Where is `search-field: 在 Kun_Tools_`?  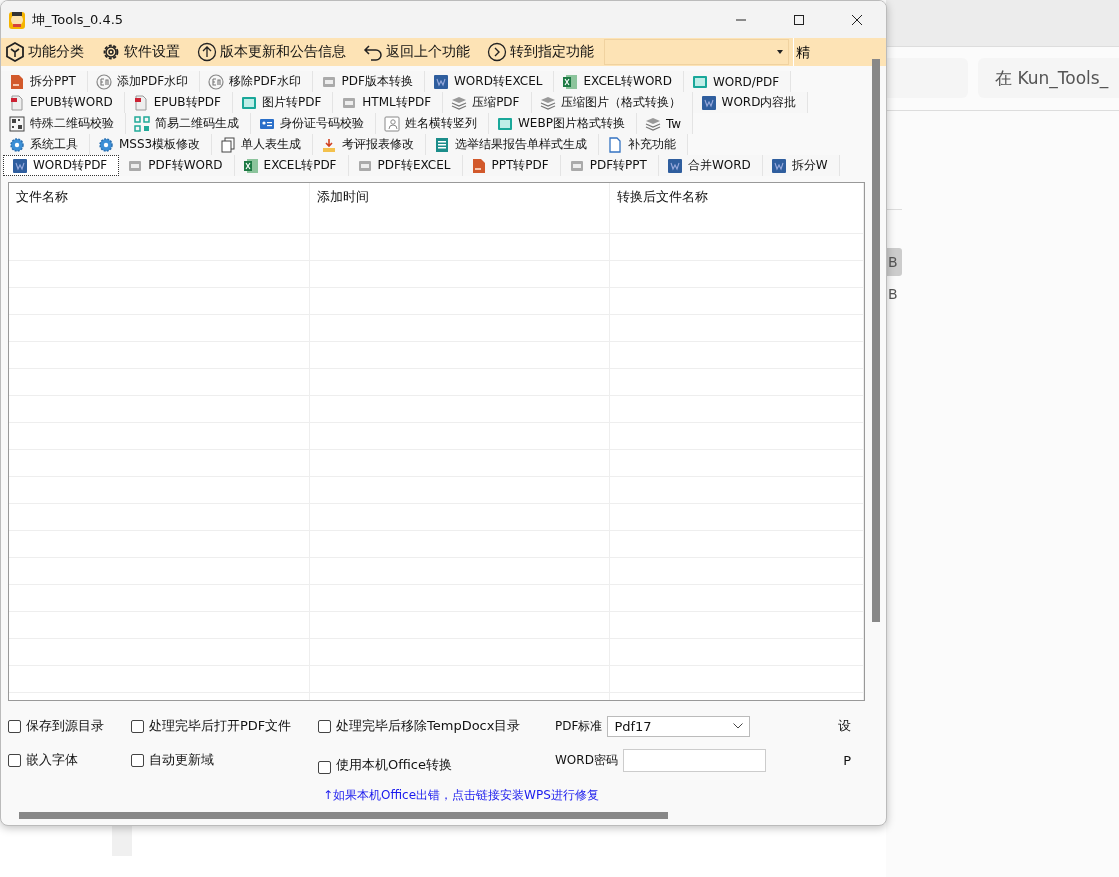 search-field: 在 Kun_Tools_ is located at coordinates (1048, 78).